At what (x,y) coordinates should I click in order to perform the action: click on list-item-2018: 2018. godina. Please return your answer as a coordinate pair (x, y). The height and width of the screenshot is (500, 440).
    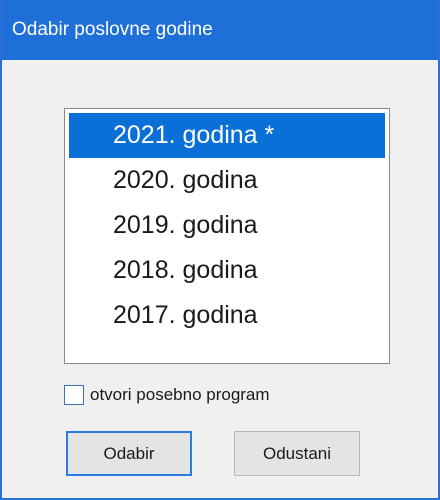
    Looking at the image, I should click on (227, 270).